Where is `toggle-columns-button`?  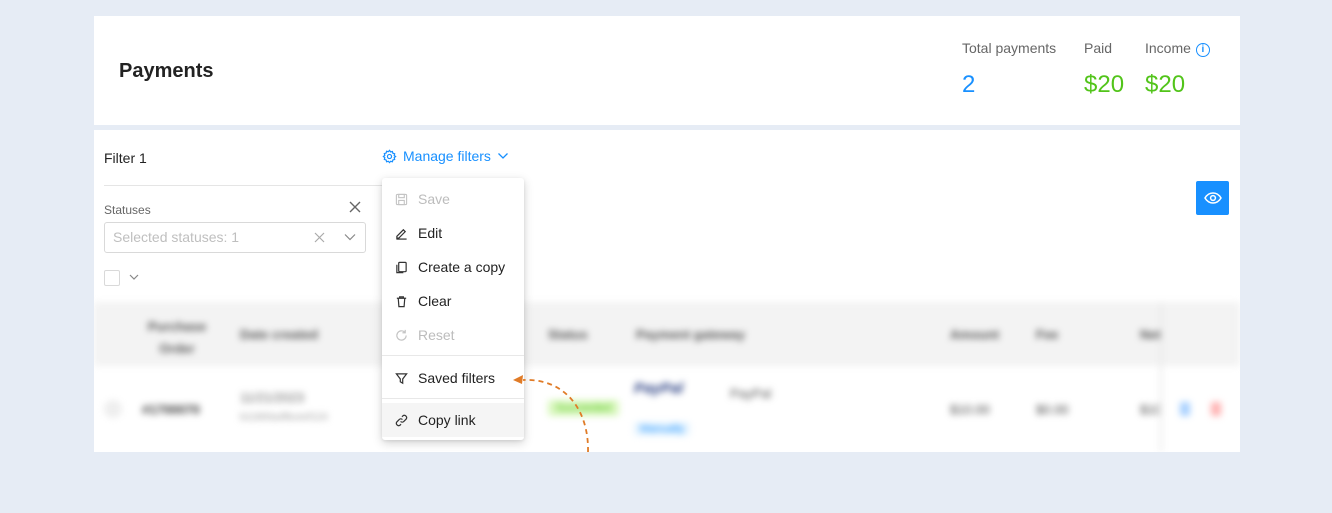 toggle-columns-button is located at coordinates (1212, 198).